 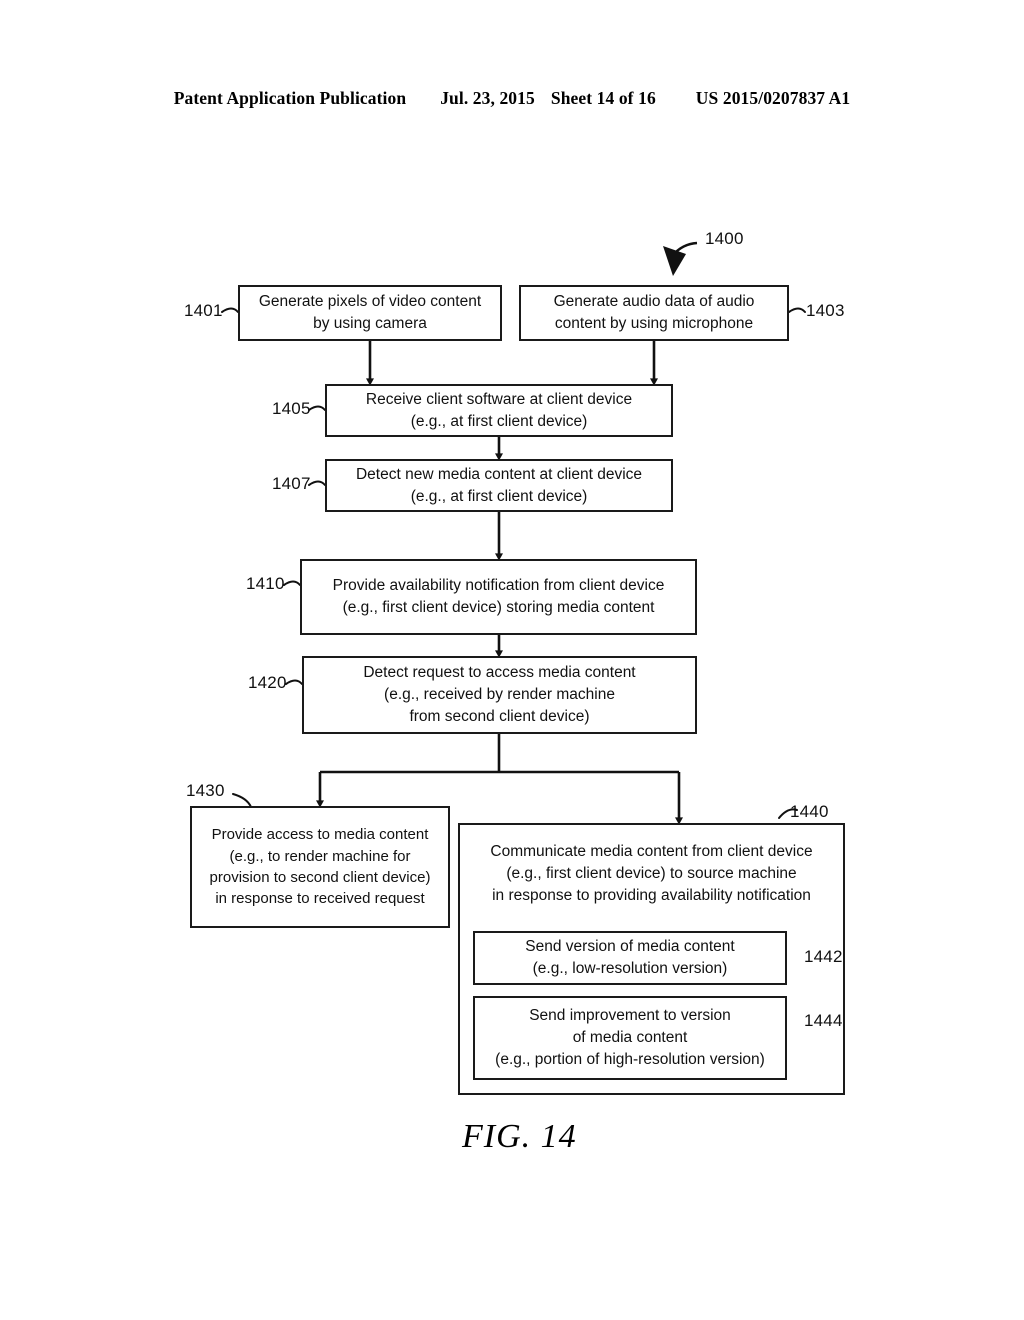 I want to click on ref-label-1430: 1430, so click(x=205, y=790).